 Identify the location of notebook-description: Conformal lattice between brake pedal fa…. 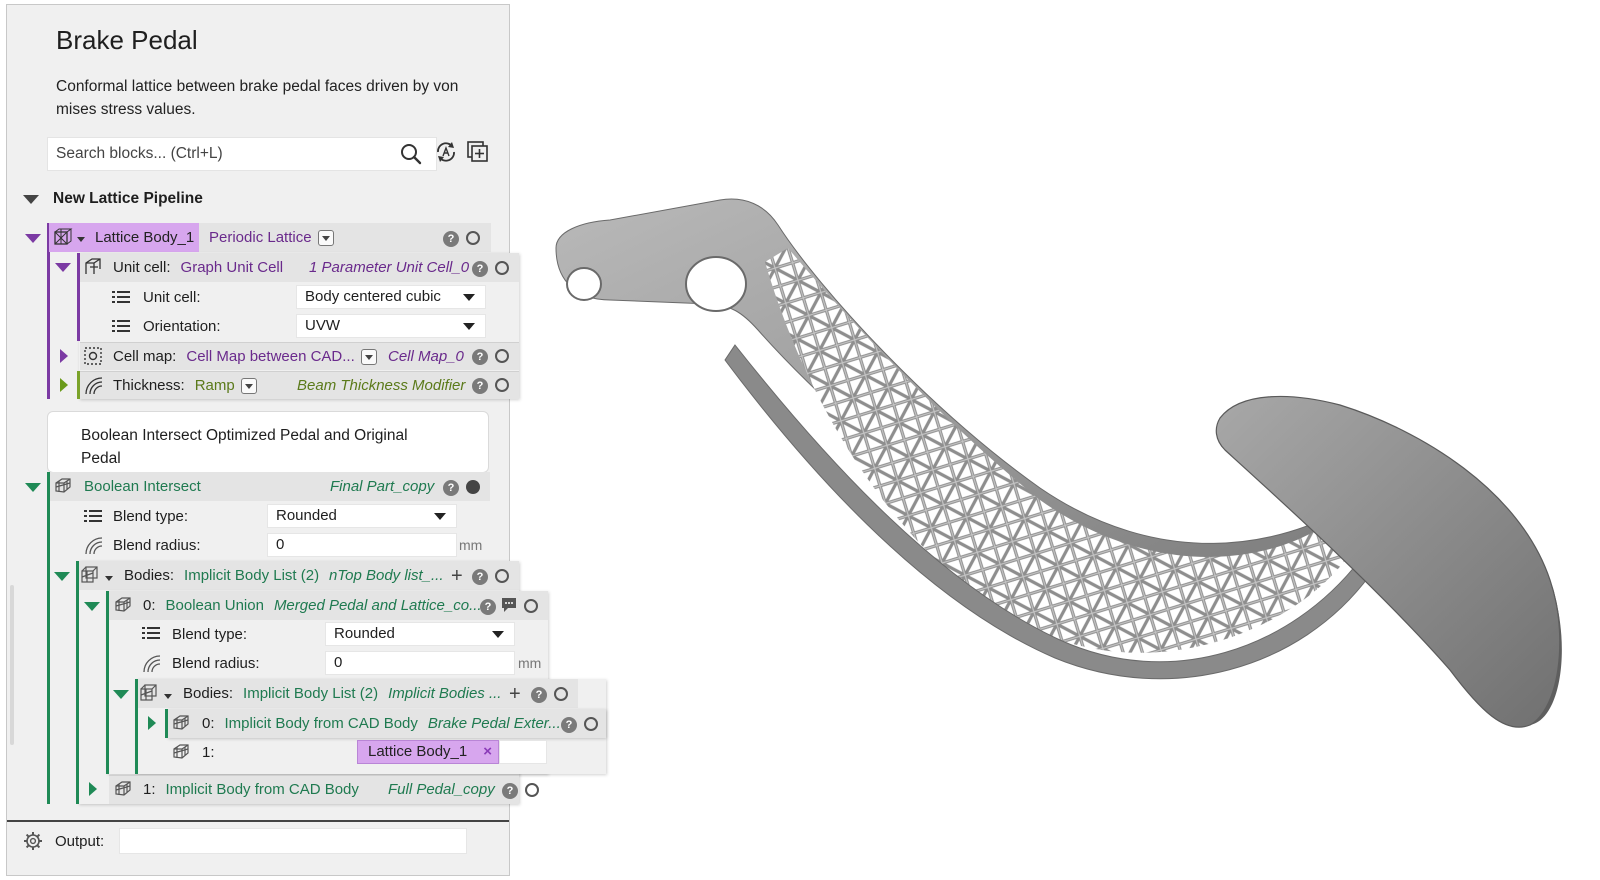
(257, 98).